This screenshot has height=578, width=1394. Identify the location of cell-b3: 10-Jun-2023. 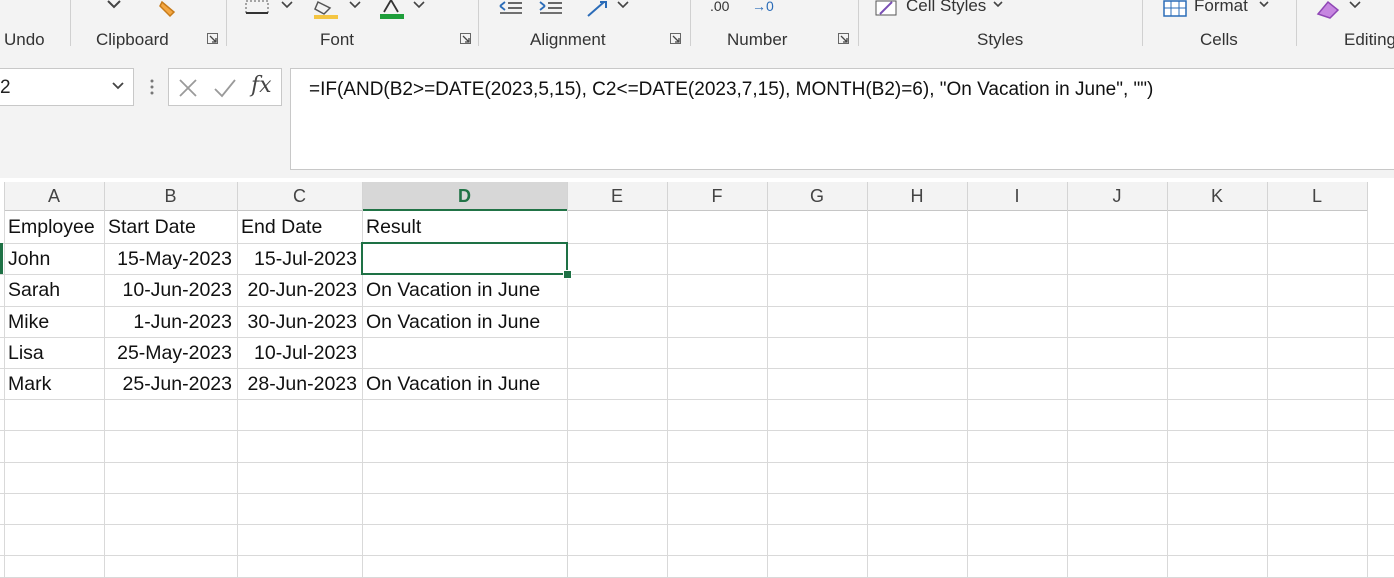
(168, 289).